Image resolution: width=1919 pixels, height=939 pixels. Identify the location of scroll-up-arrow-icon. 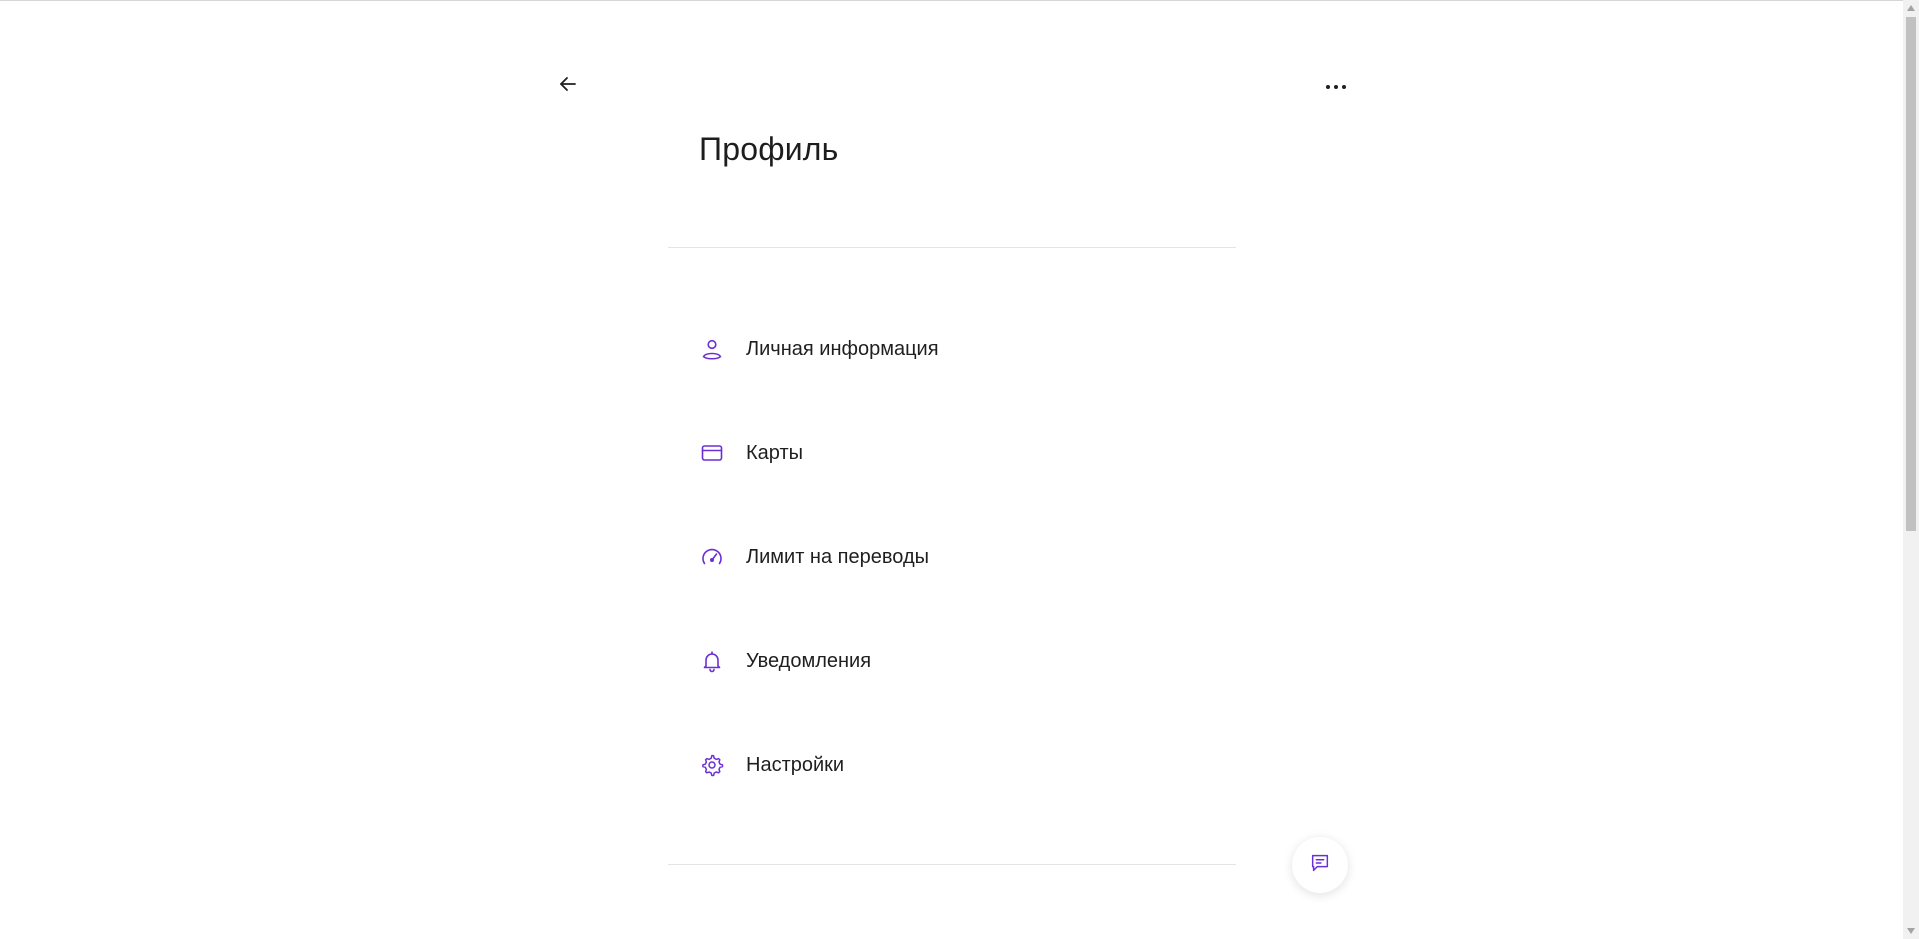
(1911, 8).